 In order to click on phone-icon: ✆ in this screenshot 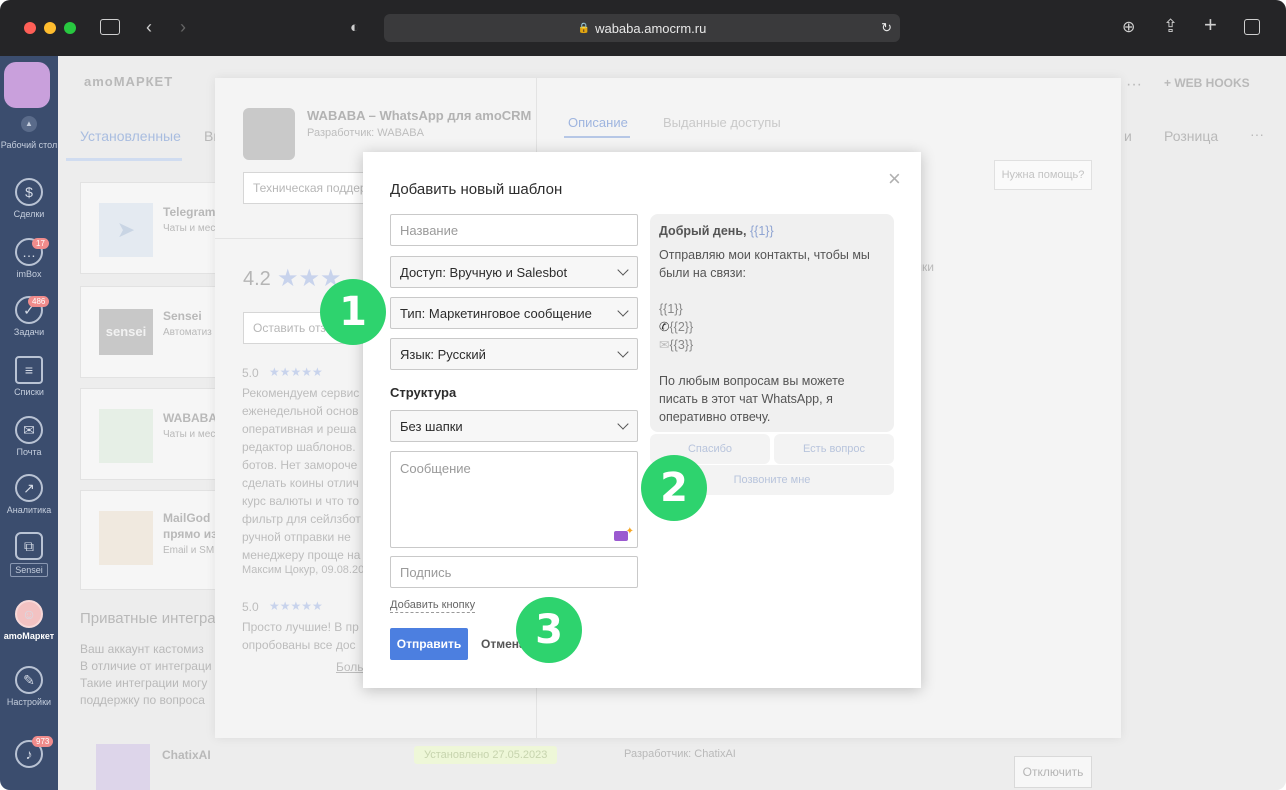, I will do `click(664, 327)`.